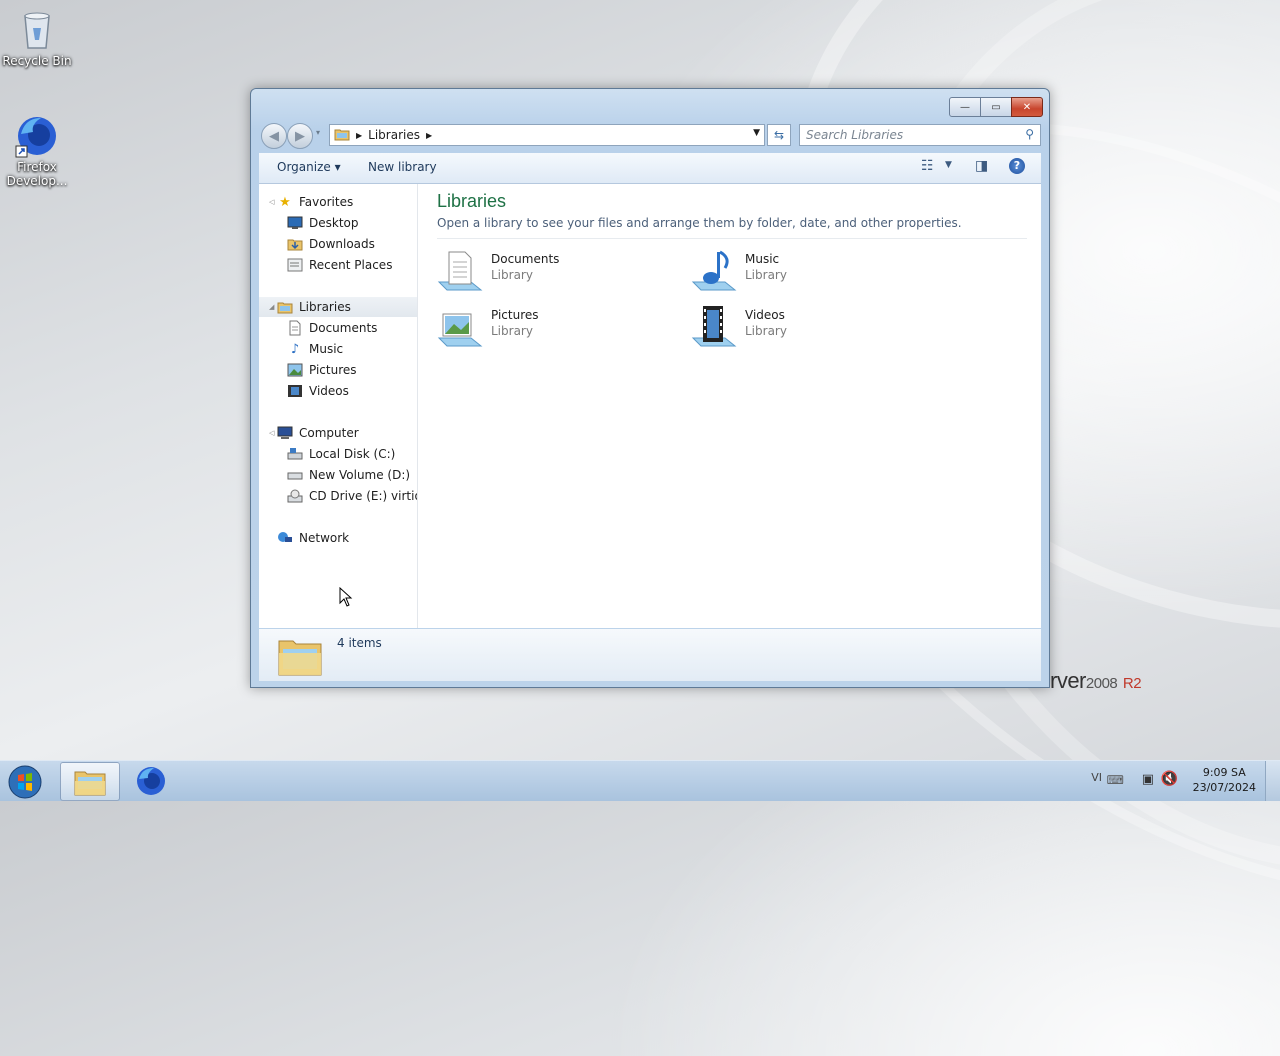 The width and height of the screenshot is (1280, 1056). Describe the element at coordinates (331, 244) in the screenshot. I see `nav-downloads: Downloads` at that location.